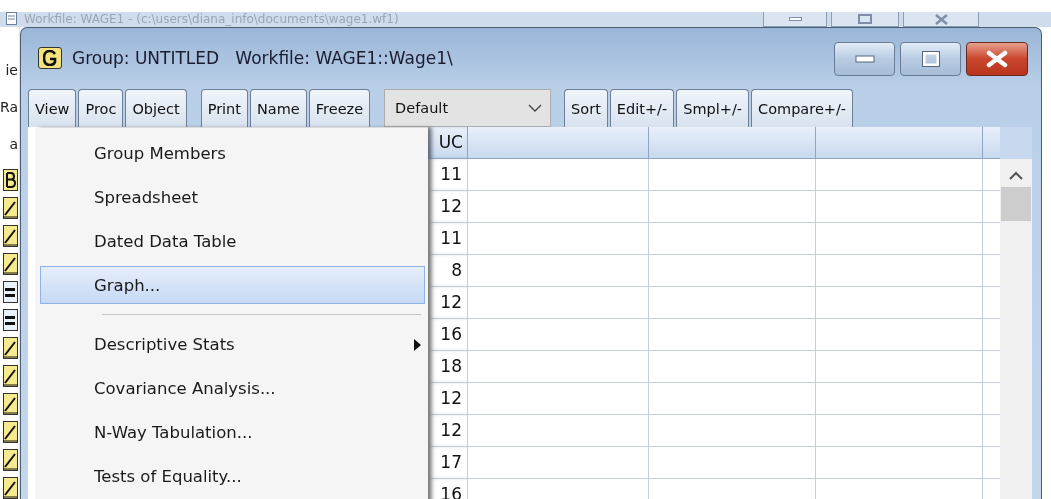 The height and width of the screenshot is (499, 1051). I want to click on close-button, so click(997, 58).